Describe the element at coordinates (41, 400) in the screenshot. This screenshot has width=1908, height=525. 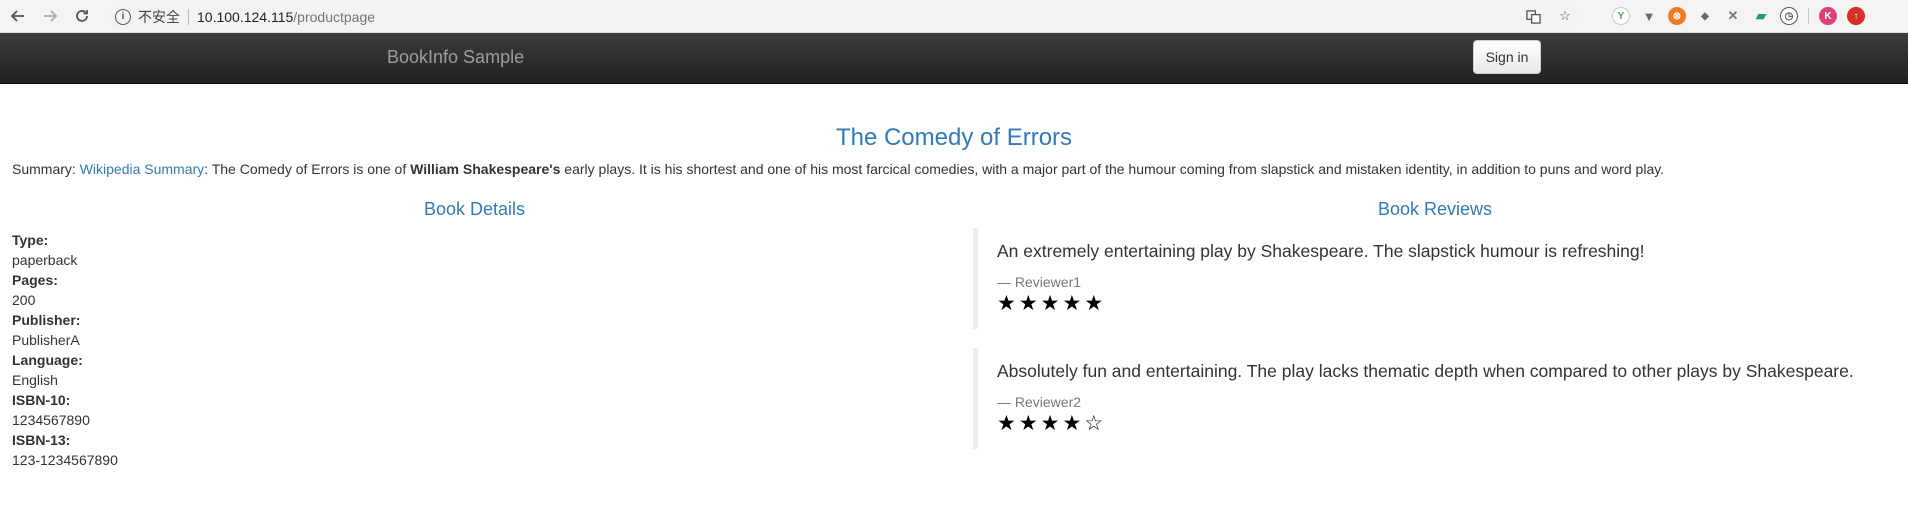
I see `detail-label-isbn10: ISBN-10:` at that location.